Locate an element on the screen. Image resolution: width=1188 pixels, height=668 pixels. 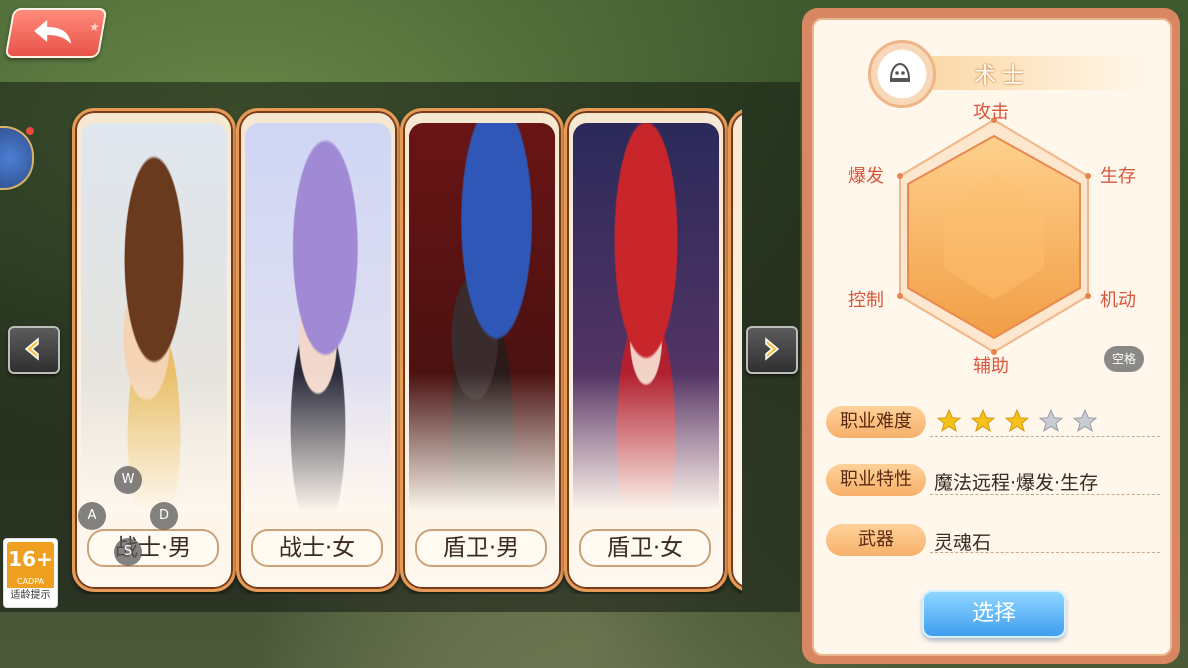
radar-label-mobility: 机动 is located at coordinates (1118, 300).